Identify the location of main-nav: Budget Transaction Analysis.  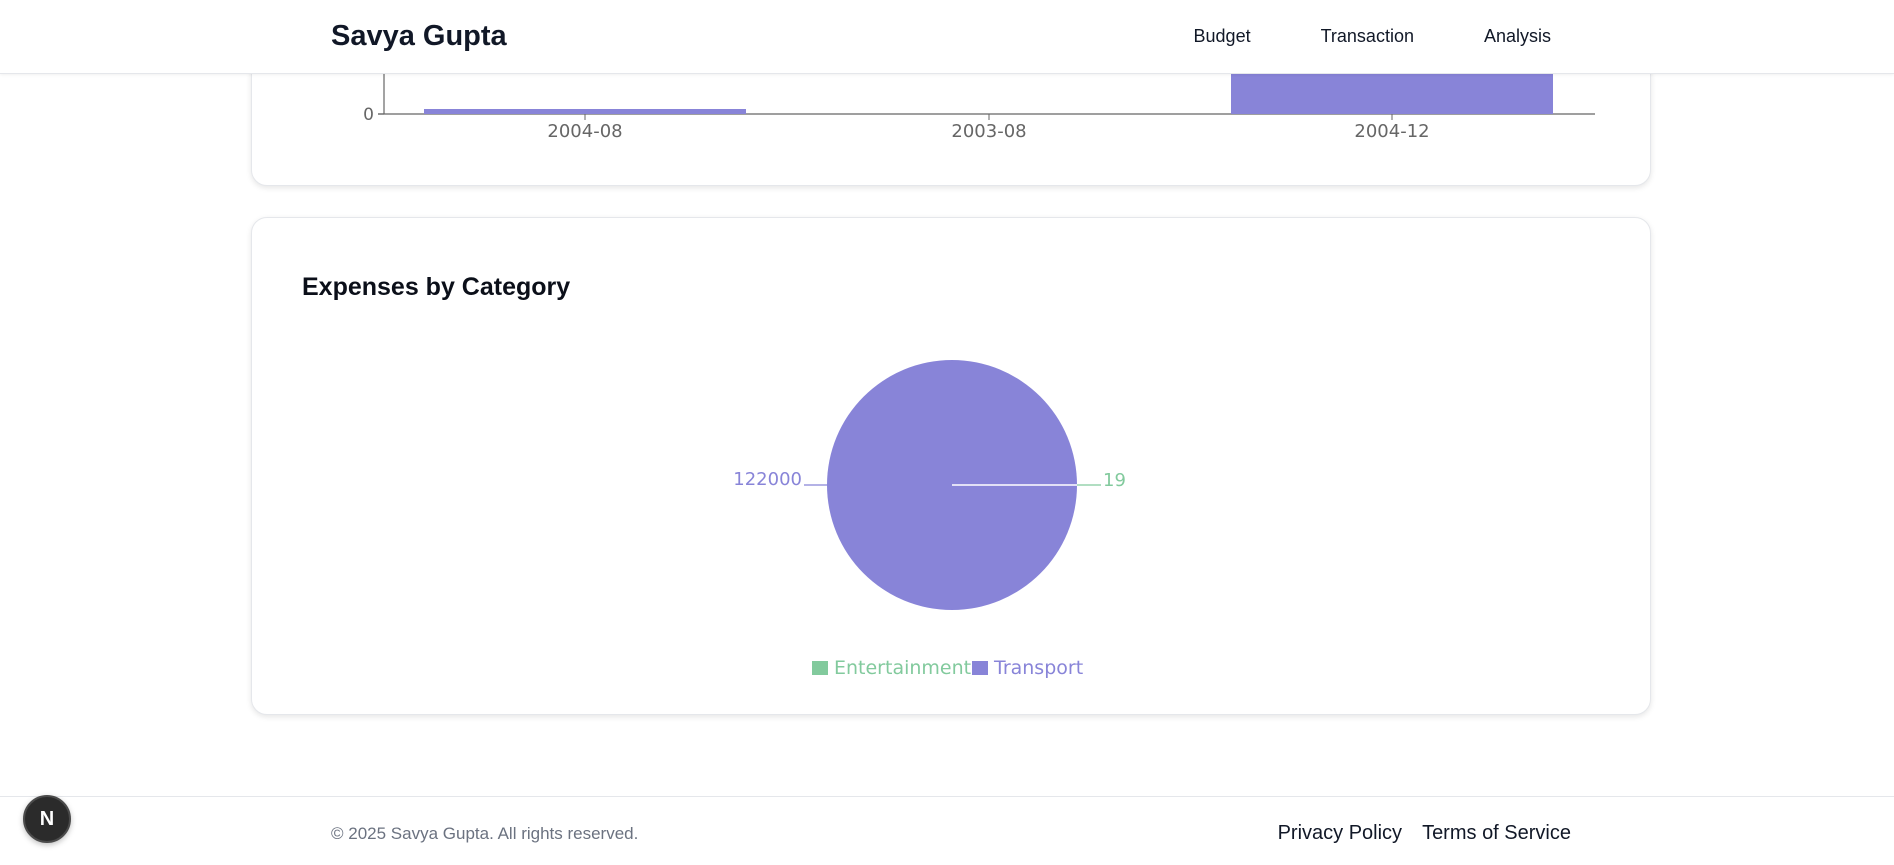
(1372, 36).